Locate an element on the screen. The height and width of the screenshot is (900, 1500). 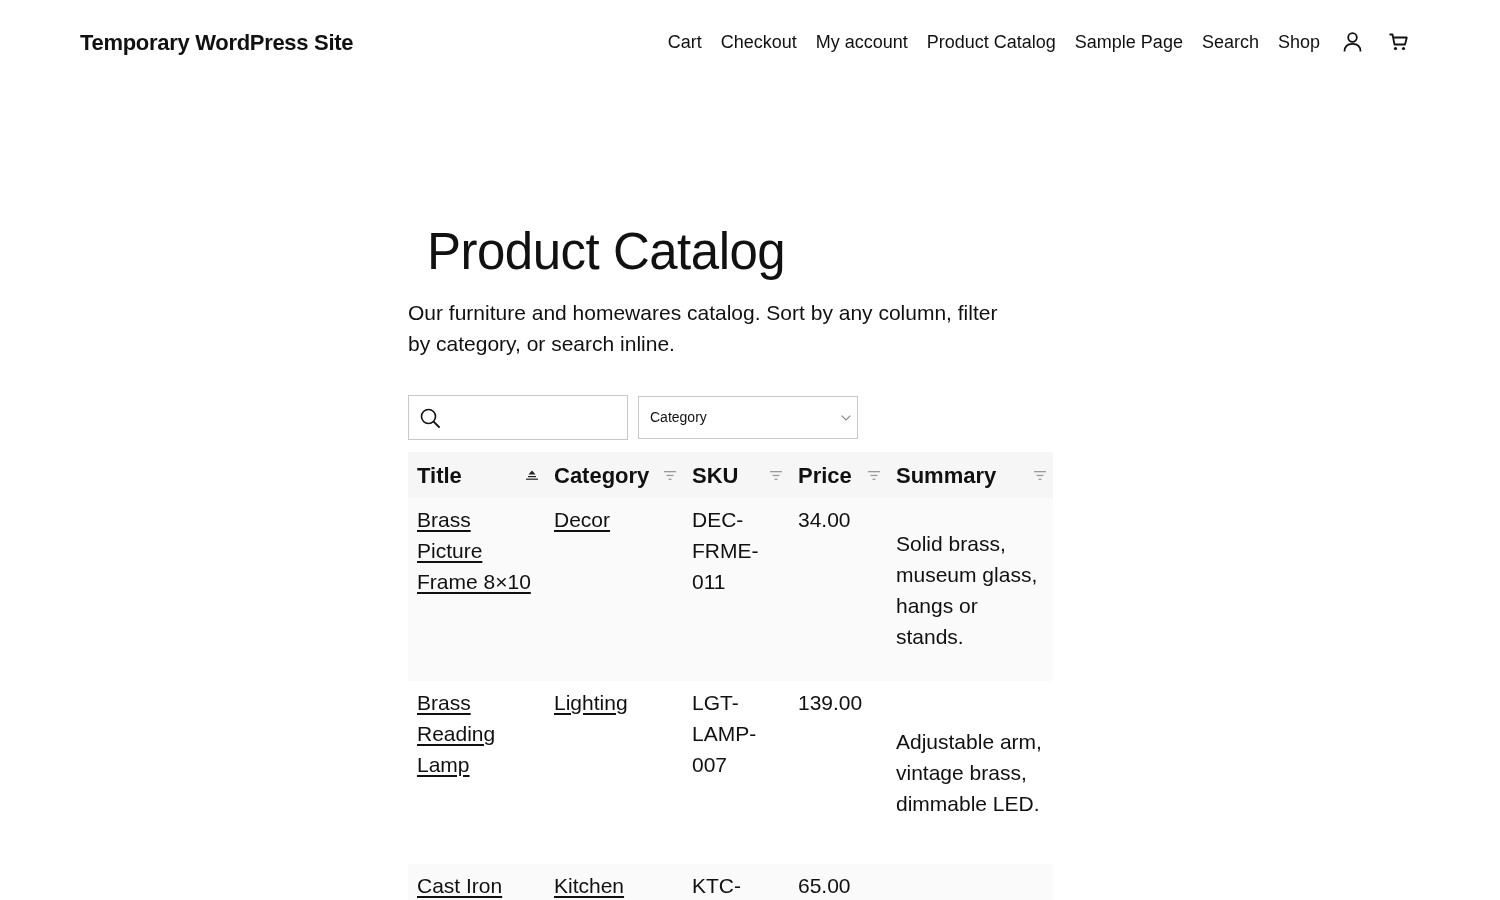
nav-link: Cart is located at coordinates (684, 42).